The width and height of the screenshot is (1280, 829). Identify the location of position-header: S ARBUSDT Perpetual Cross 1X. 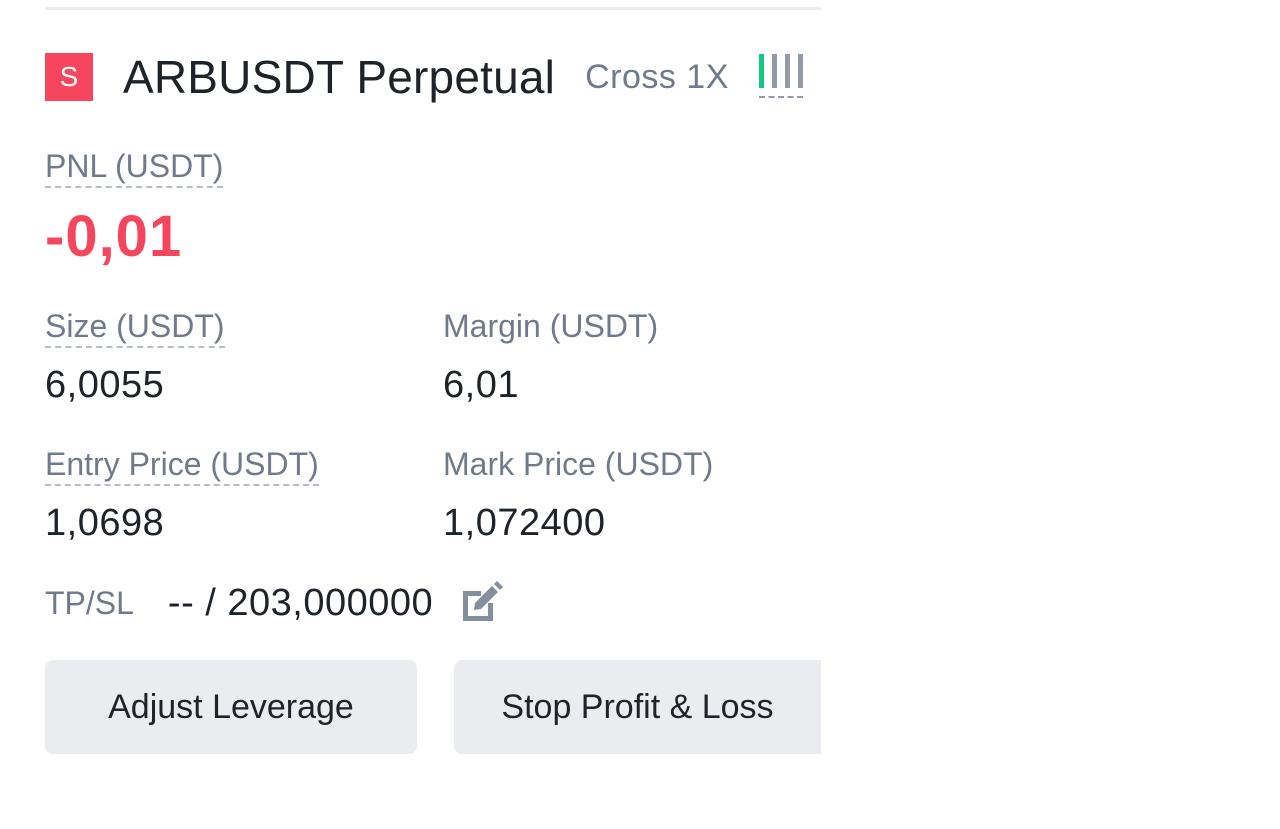
(424, 77).